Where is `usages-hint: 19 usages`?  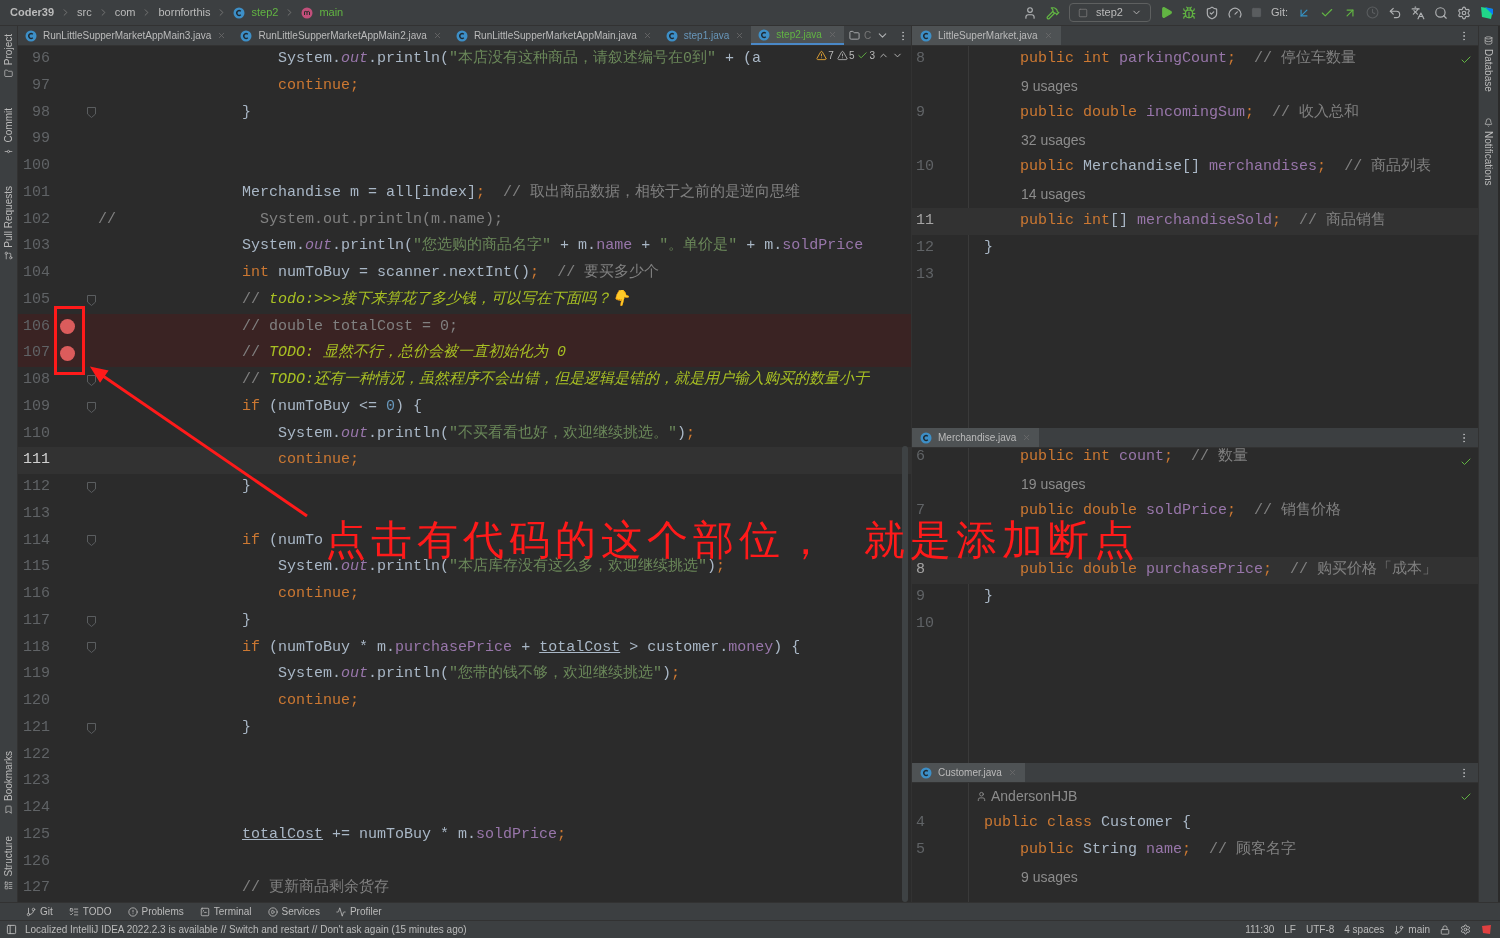 usages-hint: 19 usages is located at coordinates (1053, 484).